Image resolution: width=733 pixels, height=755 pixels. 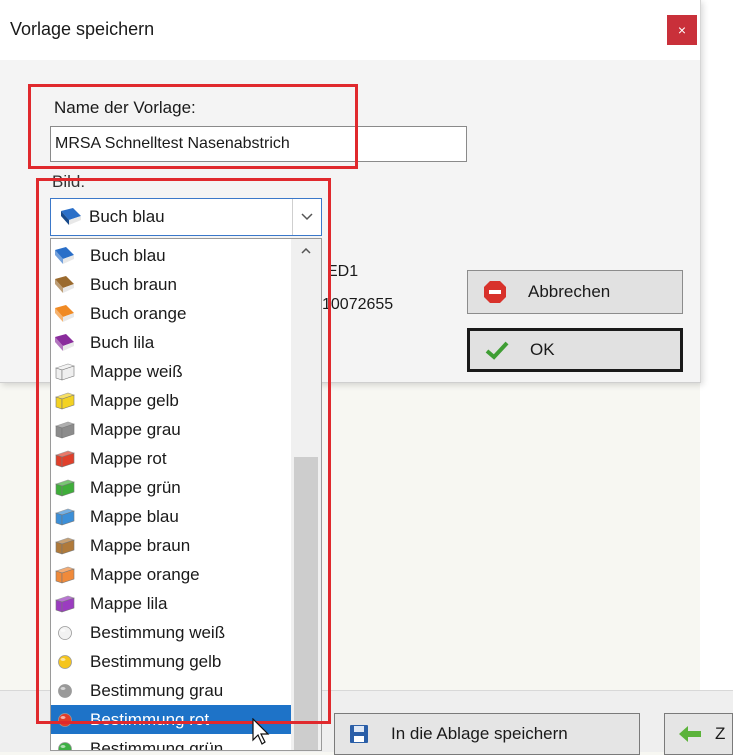 I want to click on dropdown-scrollbar, so click(x=306, y=494).